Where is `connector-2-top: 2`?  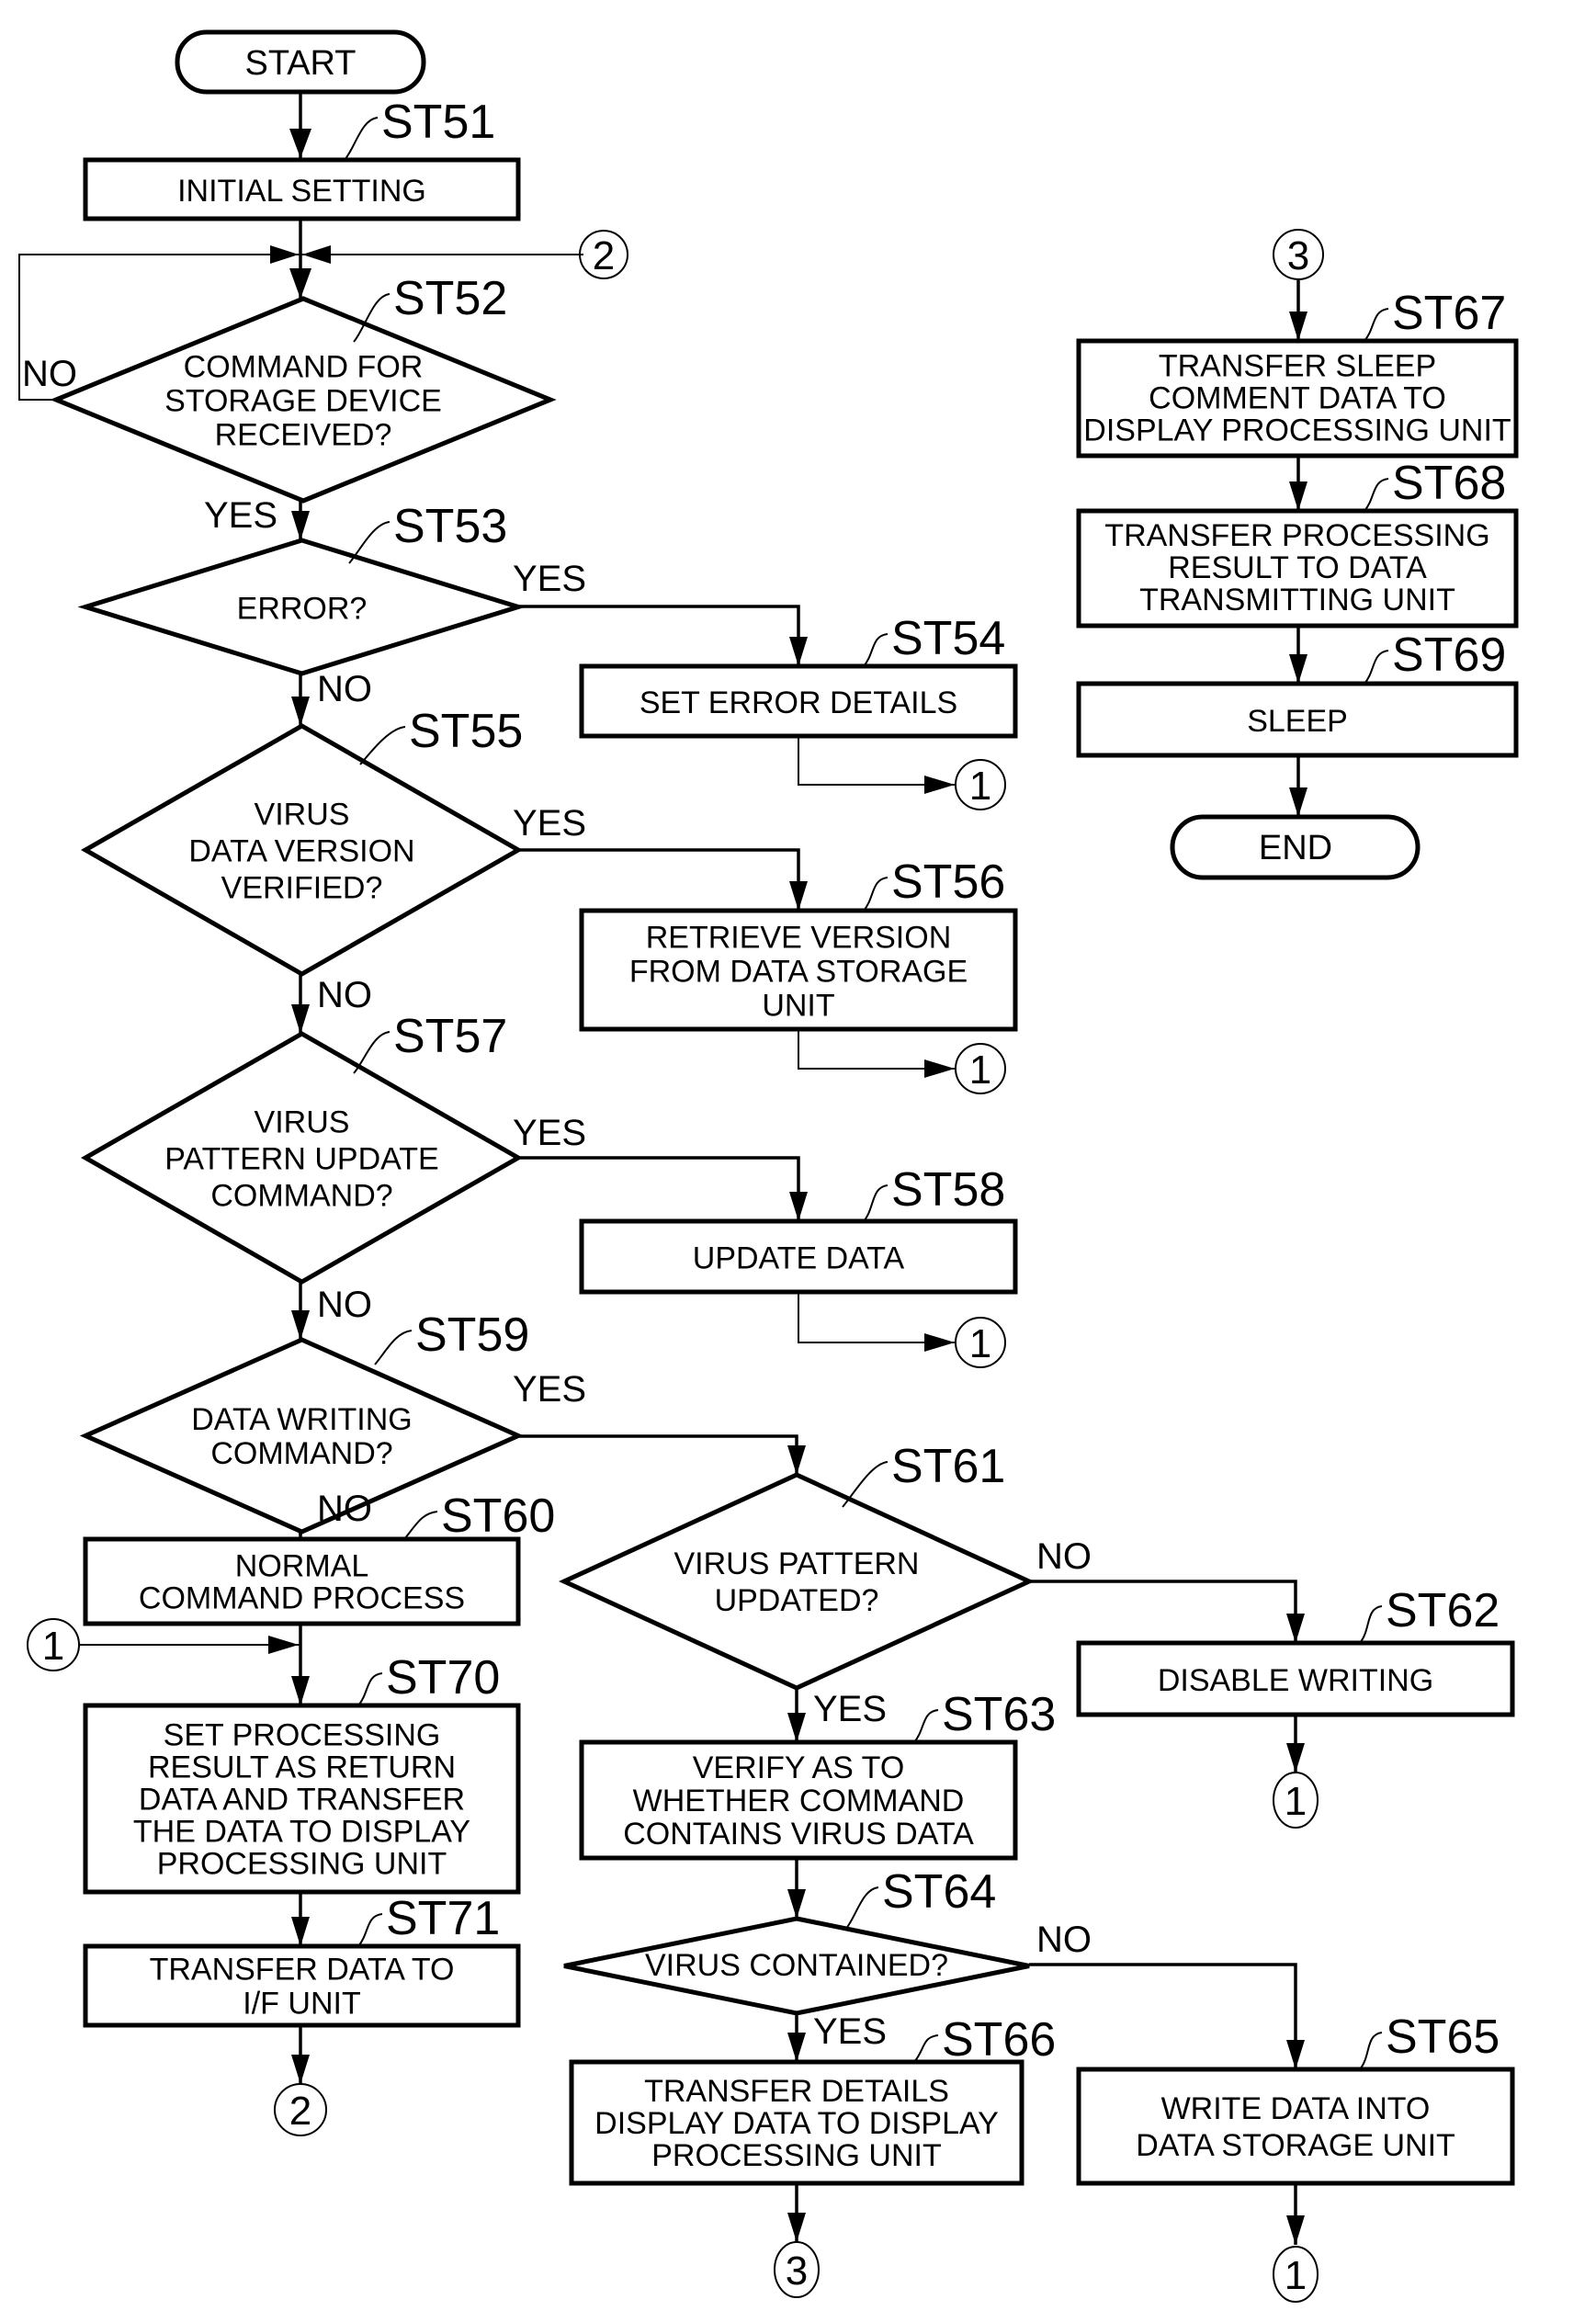
connector-2-top: 2 is located at coordinates (603, 254).